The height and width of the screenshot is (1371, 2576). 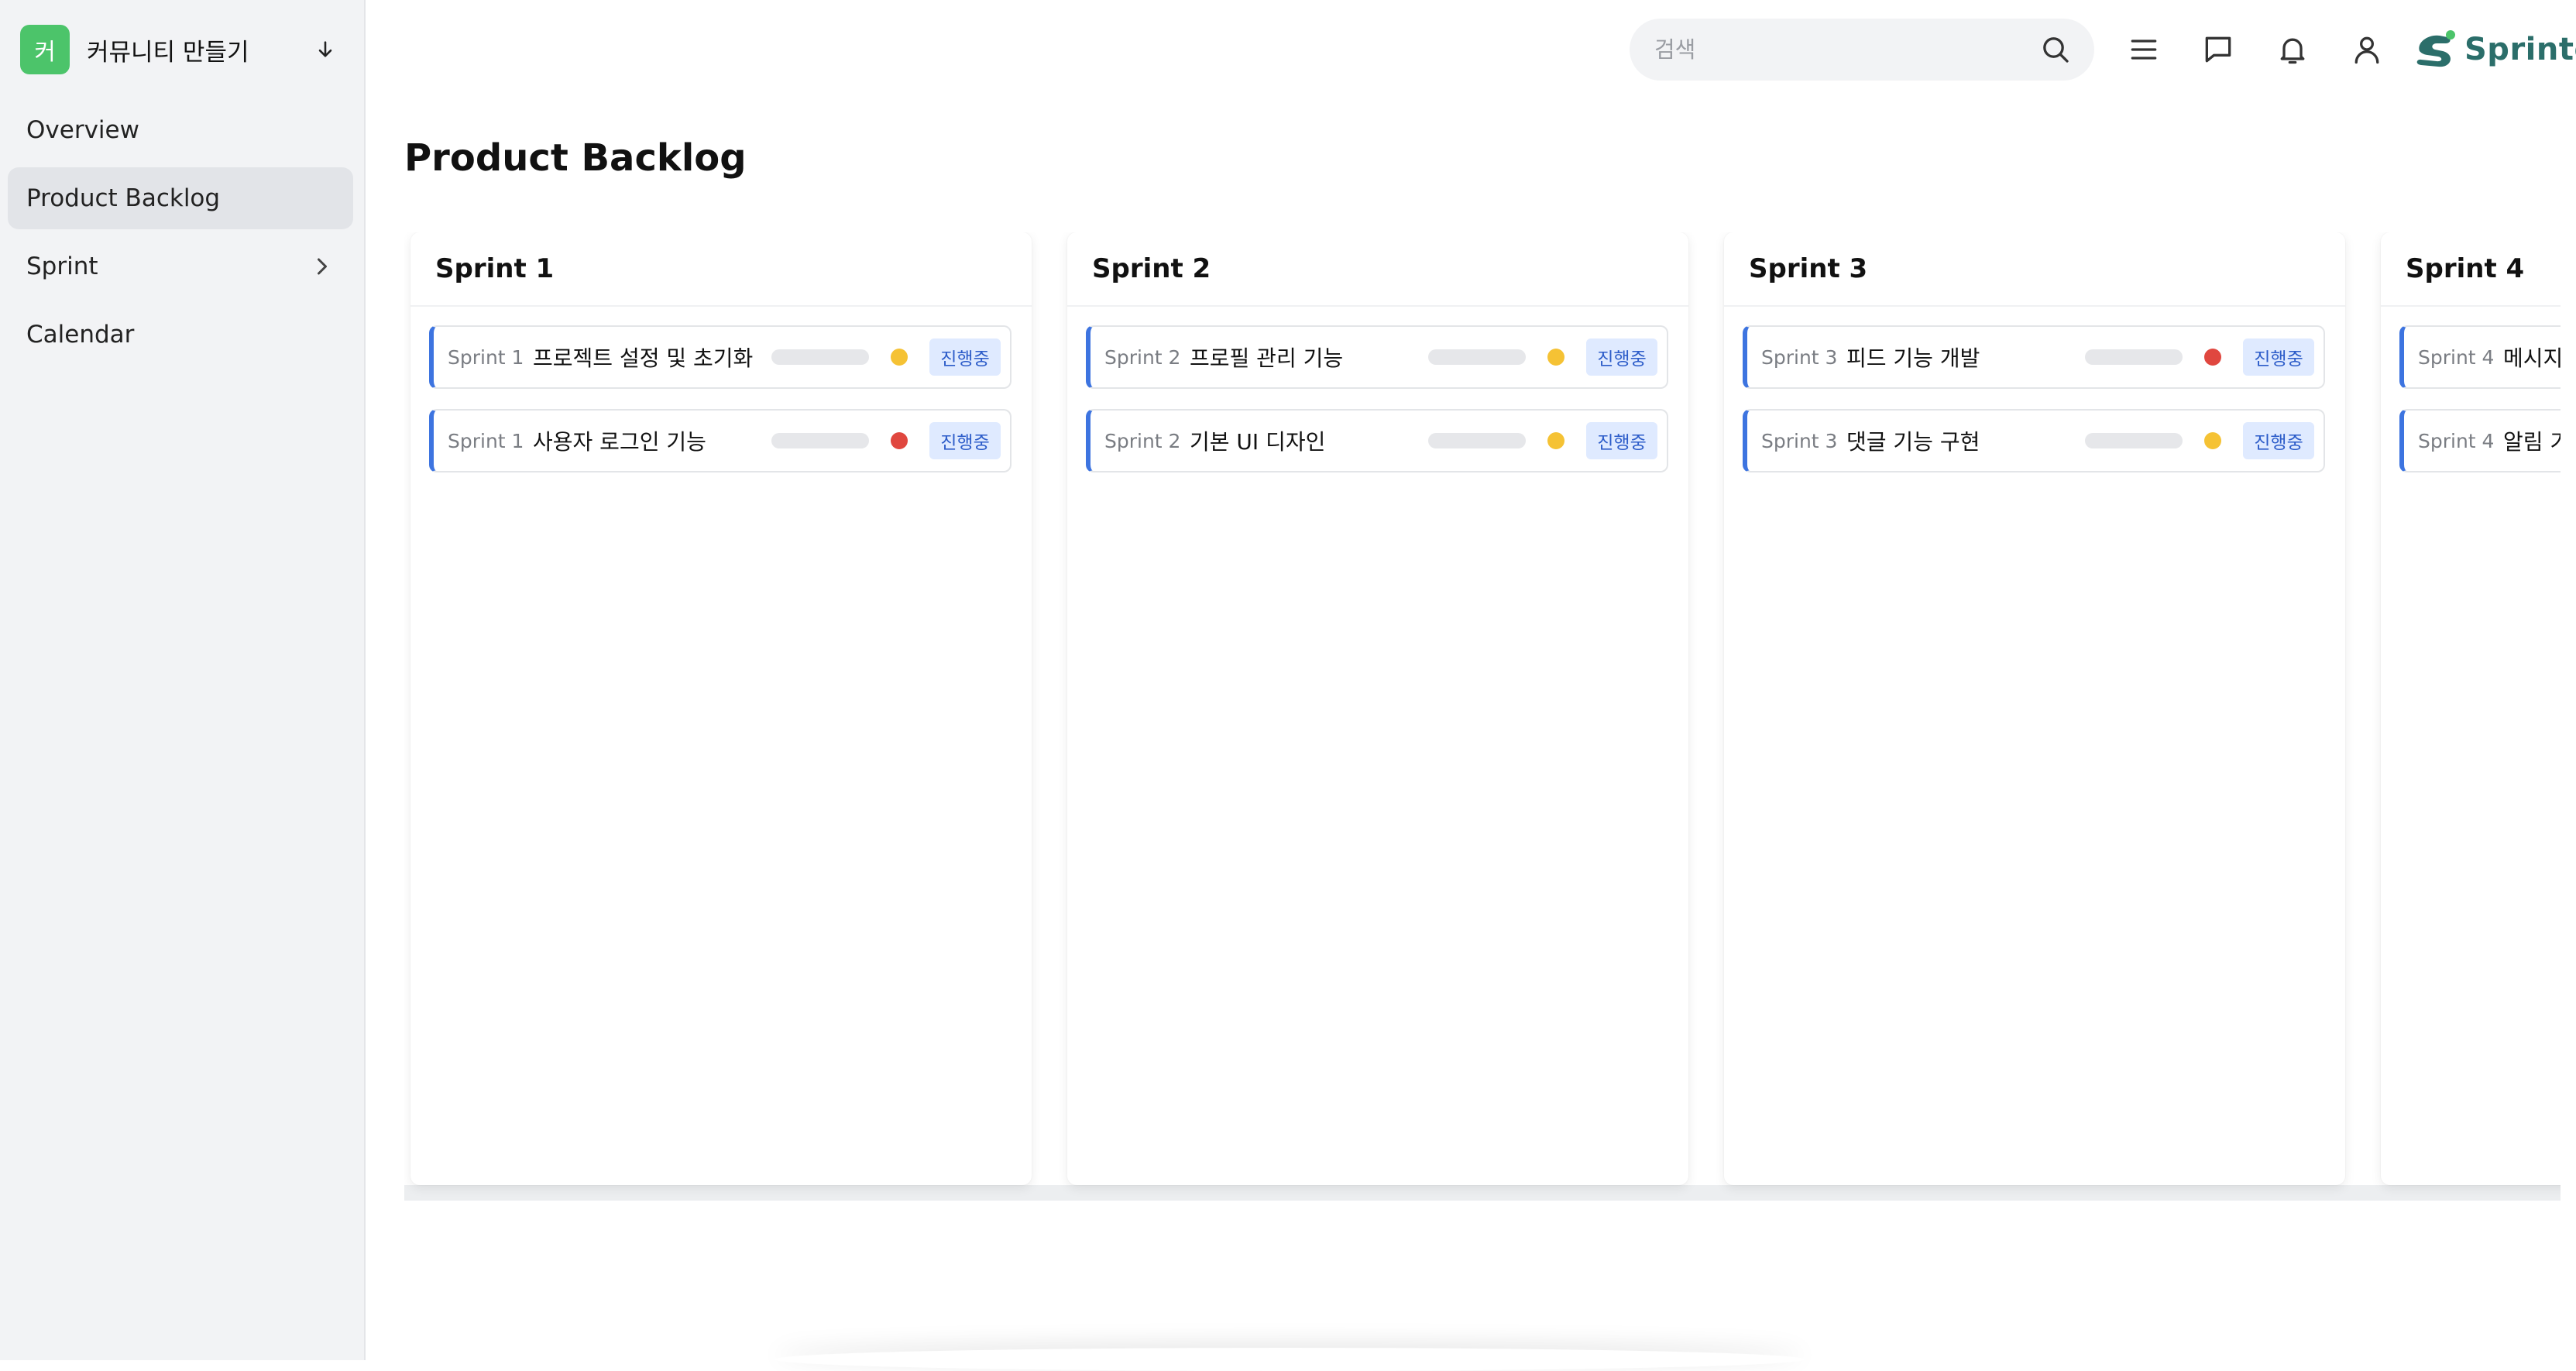 What do you see at coordinates (1839, 50) in the screenshot?
I see `search-input` at bounding box center [1839, 50].